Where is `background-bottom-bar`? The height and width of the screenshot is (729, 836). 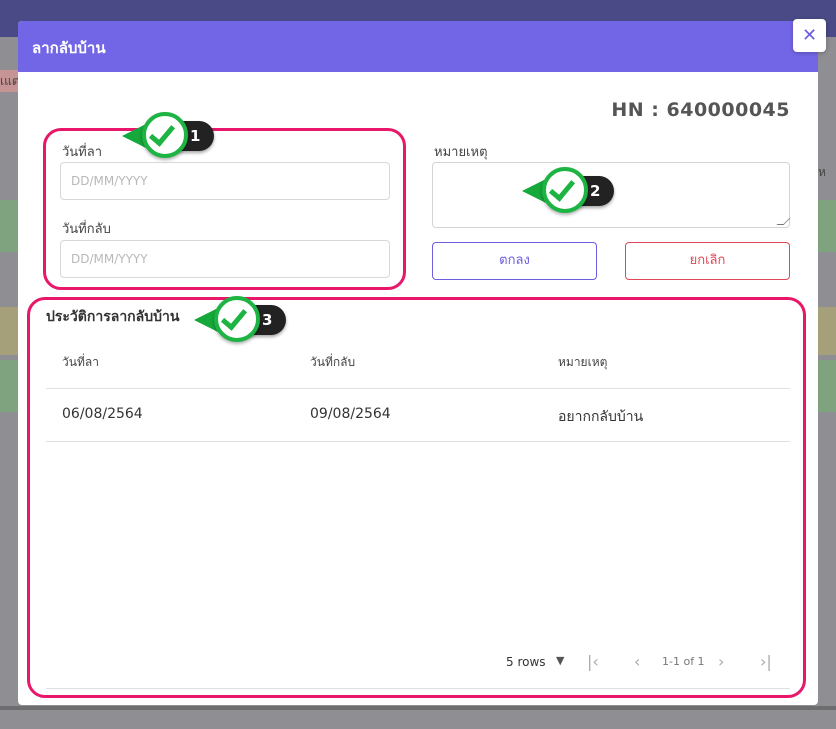 background-bottom-bar is located at coordinates (418, 708).